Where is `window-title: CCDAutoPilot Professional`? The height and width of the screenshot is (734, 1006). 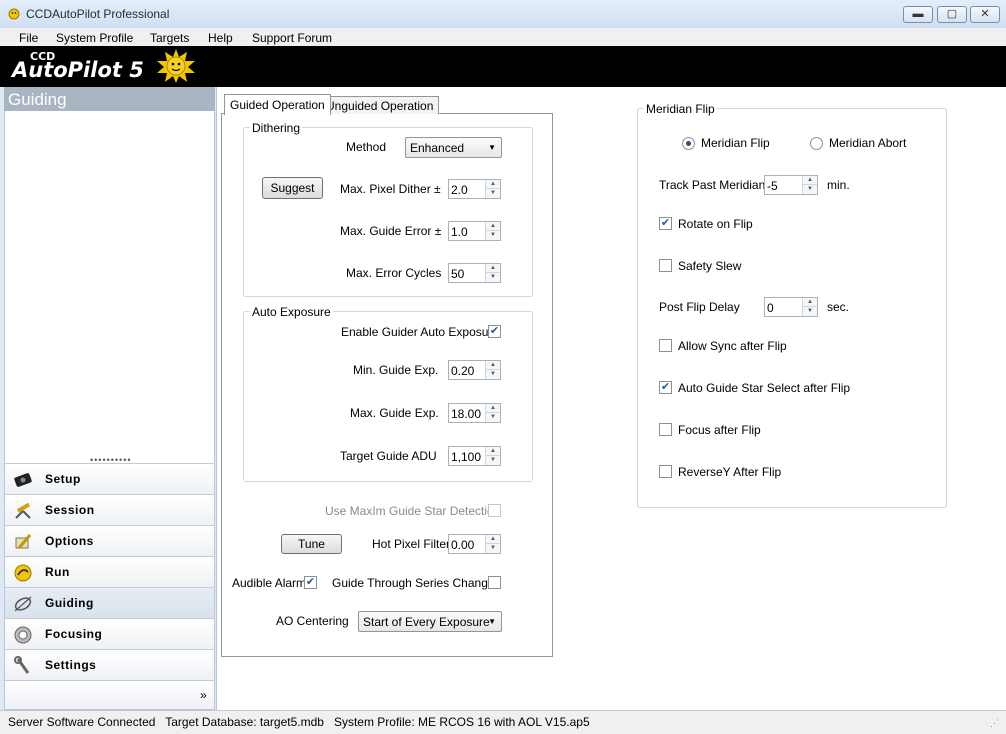 window-title: CCDAutoPilot Professional is located at coordinates (98, 14).